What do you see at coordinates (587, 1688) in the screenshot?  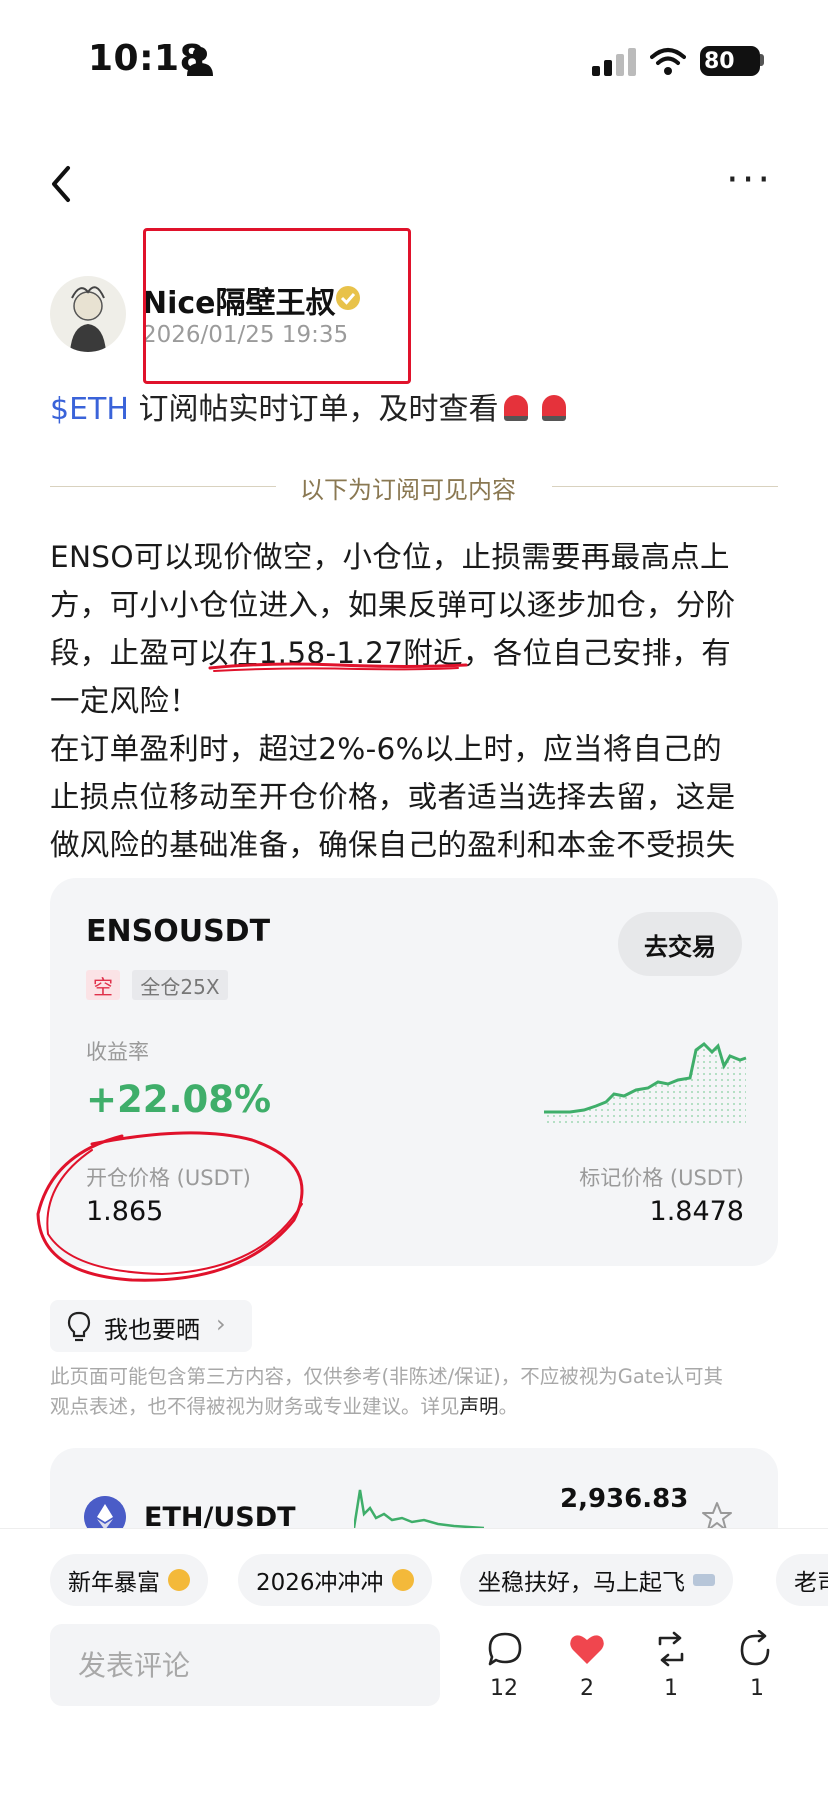 I see `like-count: 2` at bounding box center [587, 1688].